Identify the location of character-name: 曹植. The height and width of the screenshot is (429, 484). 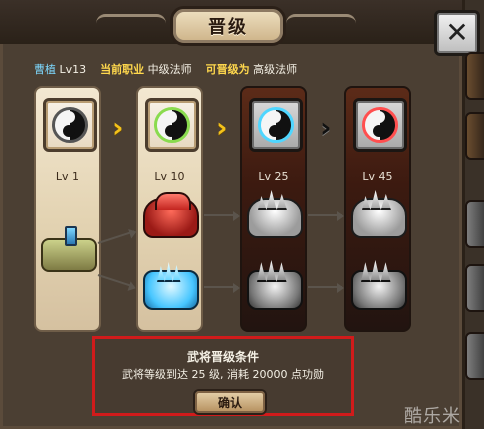
(45, 69).